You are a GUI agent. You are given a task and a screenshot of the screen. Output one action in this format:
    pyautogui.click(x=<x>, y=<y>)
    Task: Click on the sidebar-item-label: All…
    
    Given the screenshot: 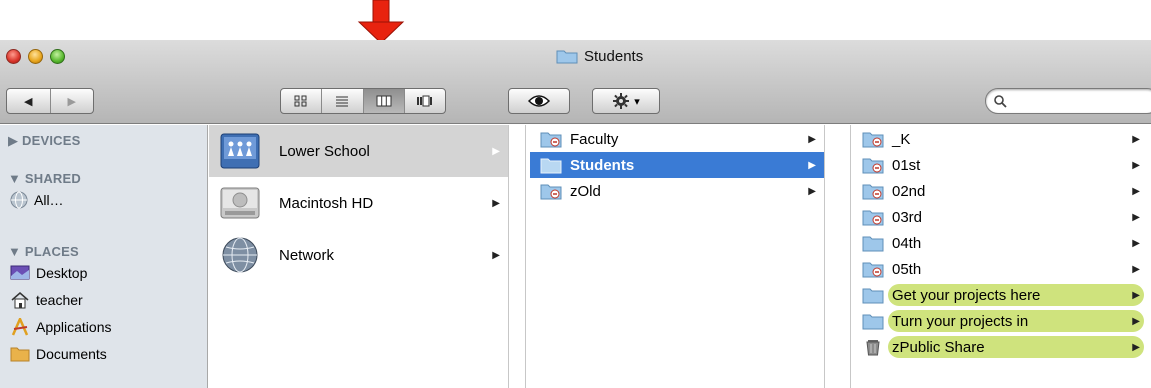 What is the action you would take?
    pyautogui.click(x=49, y=200)
    